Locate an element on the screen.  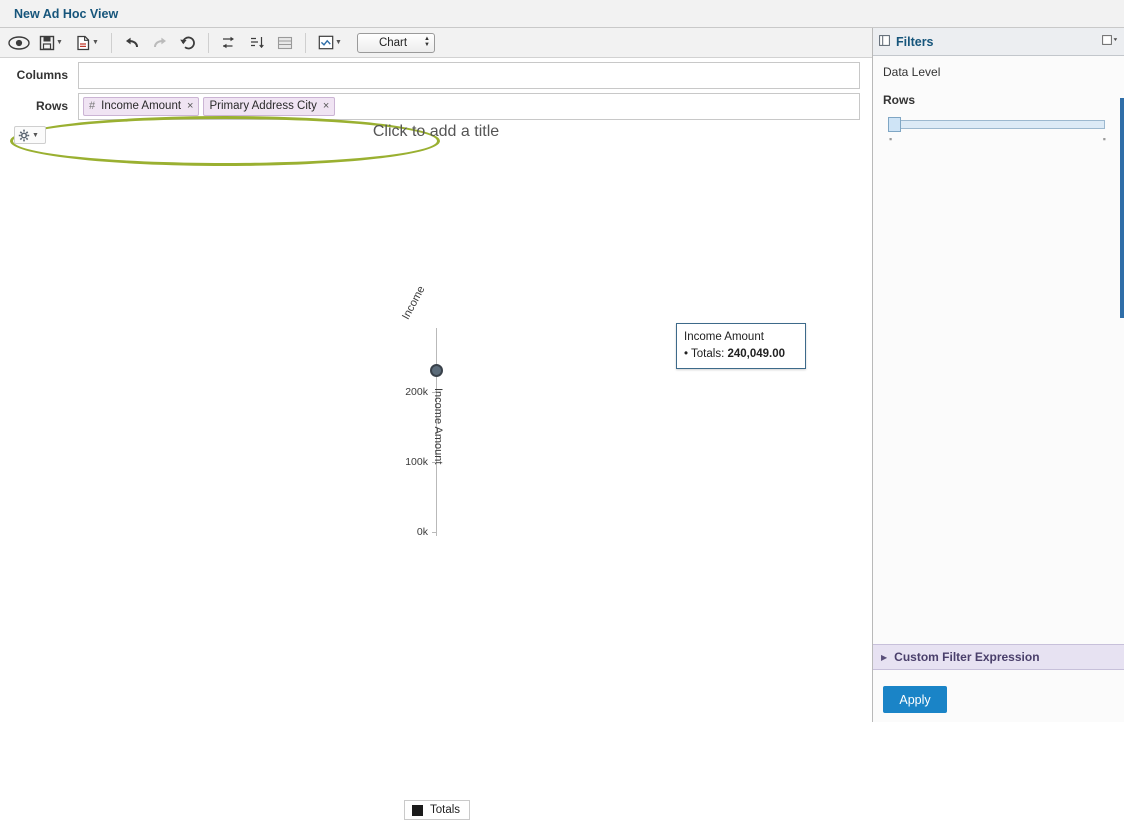
filters-title: Filters is located at coordinates (915, 41).